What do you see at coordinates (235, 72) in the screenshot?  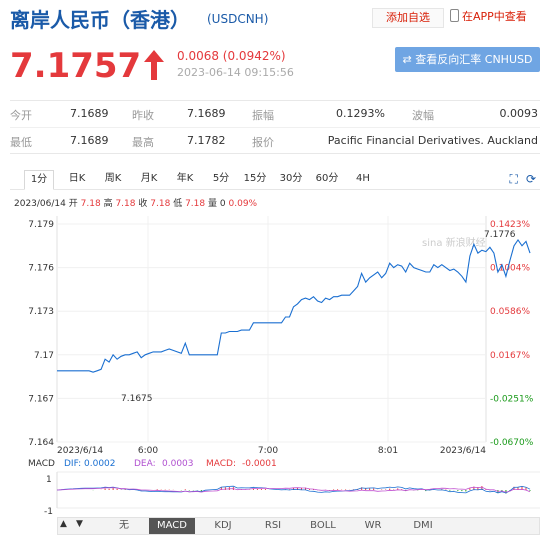 I see `quote-datetime: 2023-06-14 09:15:56` at bounding box center [235, 72].